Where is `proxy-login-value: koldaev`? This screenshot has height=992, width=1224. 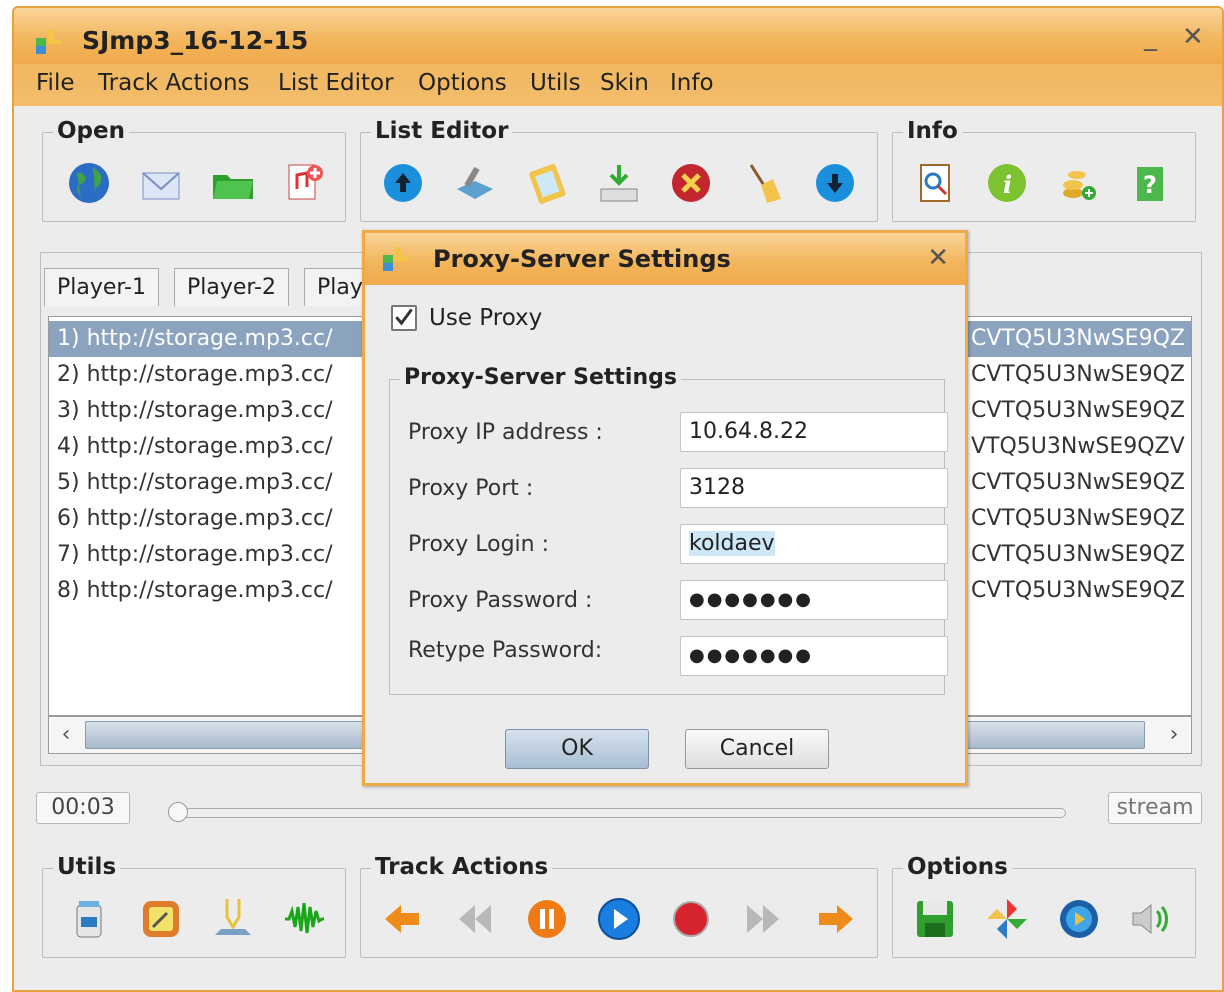 proxy-login-value: koldaev is located at coordinates (732, 543).